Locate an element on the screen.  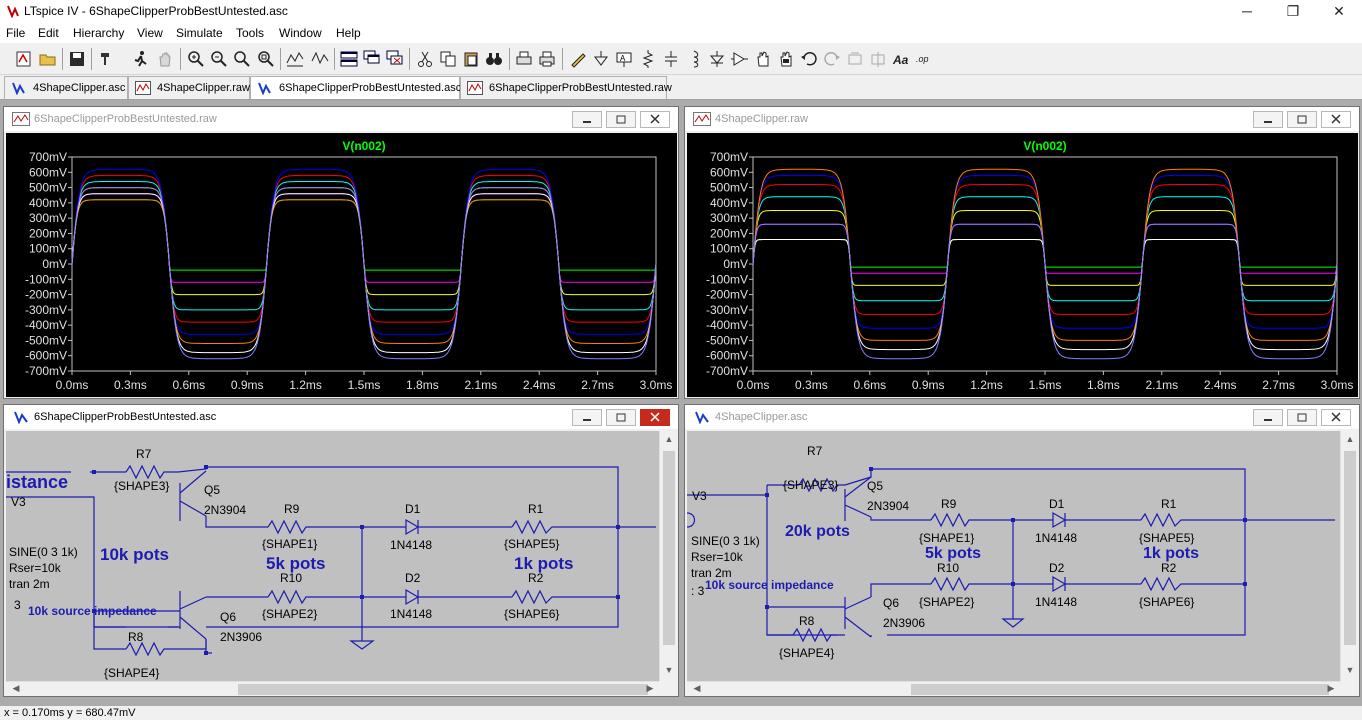
tab-4shapeclipper-raw: 4ShapeClipper.raw is located at coordinates (189, 87).